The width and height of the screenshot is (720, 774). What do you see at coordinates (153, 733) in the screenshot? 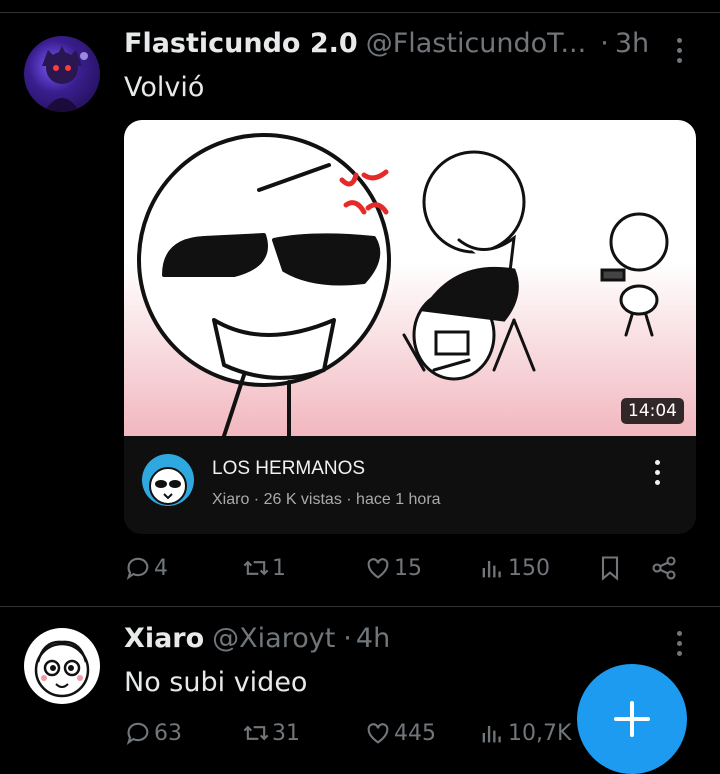
I see `reply-button: 63` at bounding box center [153, 733].